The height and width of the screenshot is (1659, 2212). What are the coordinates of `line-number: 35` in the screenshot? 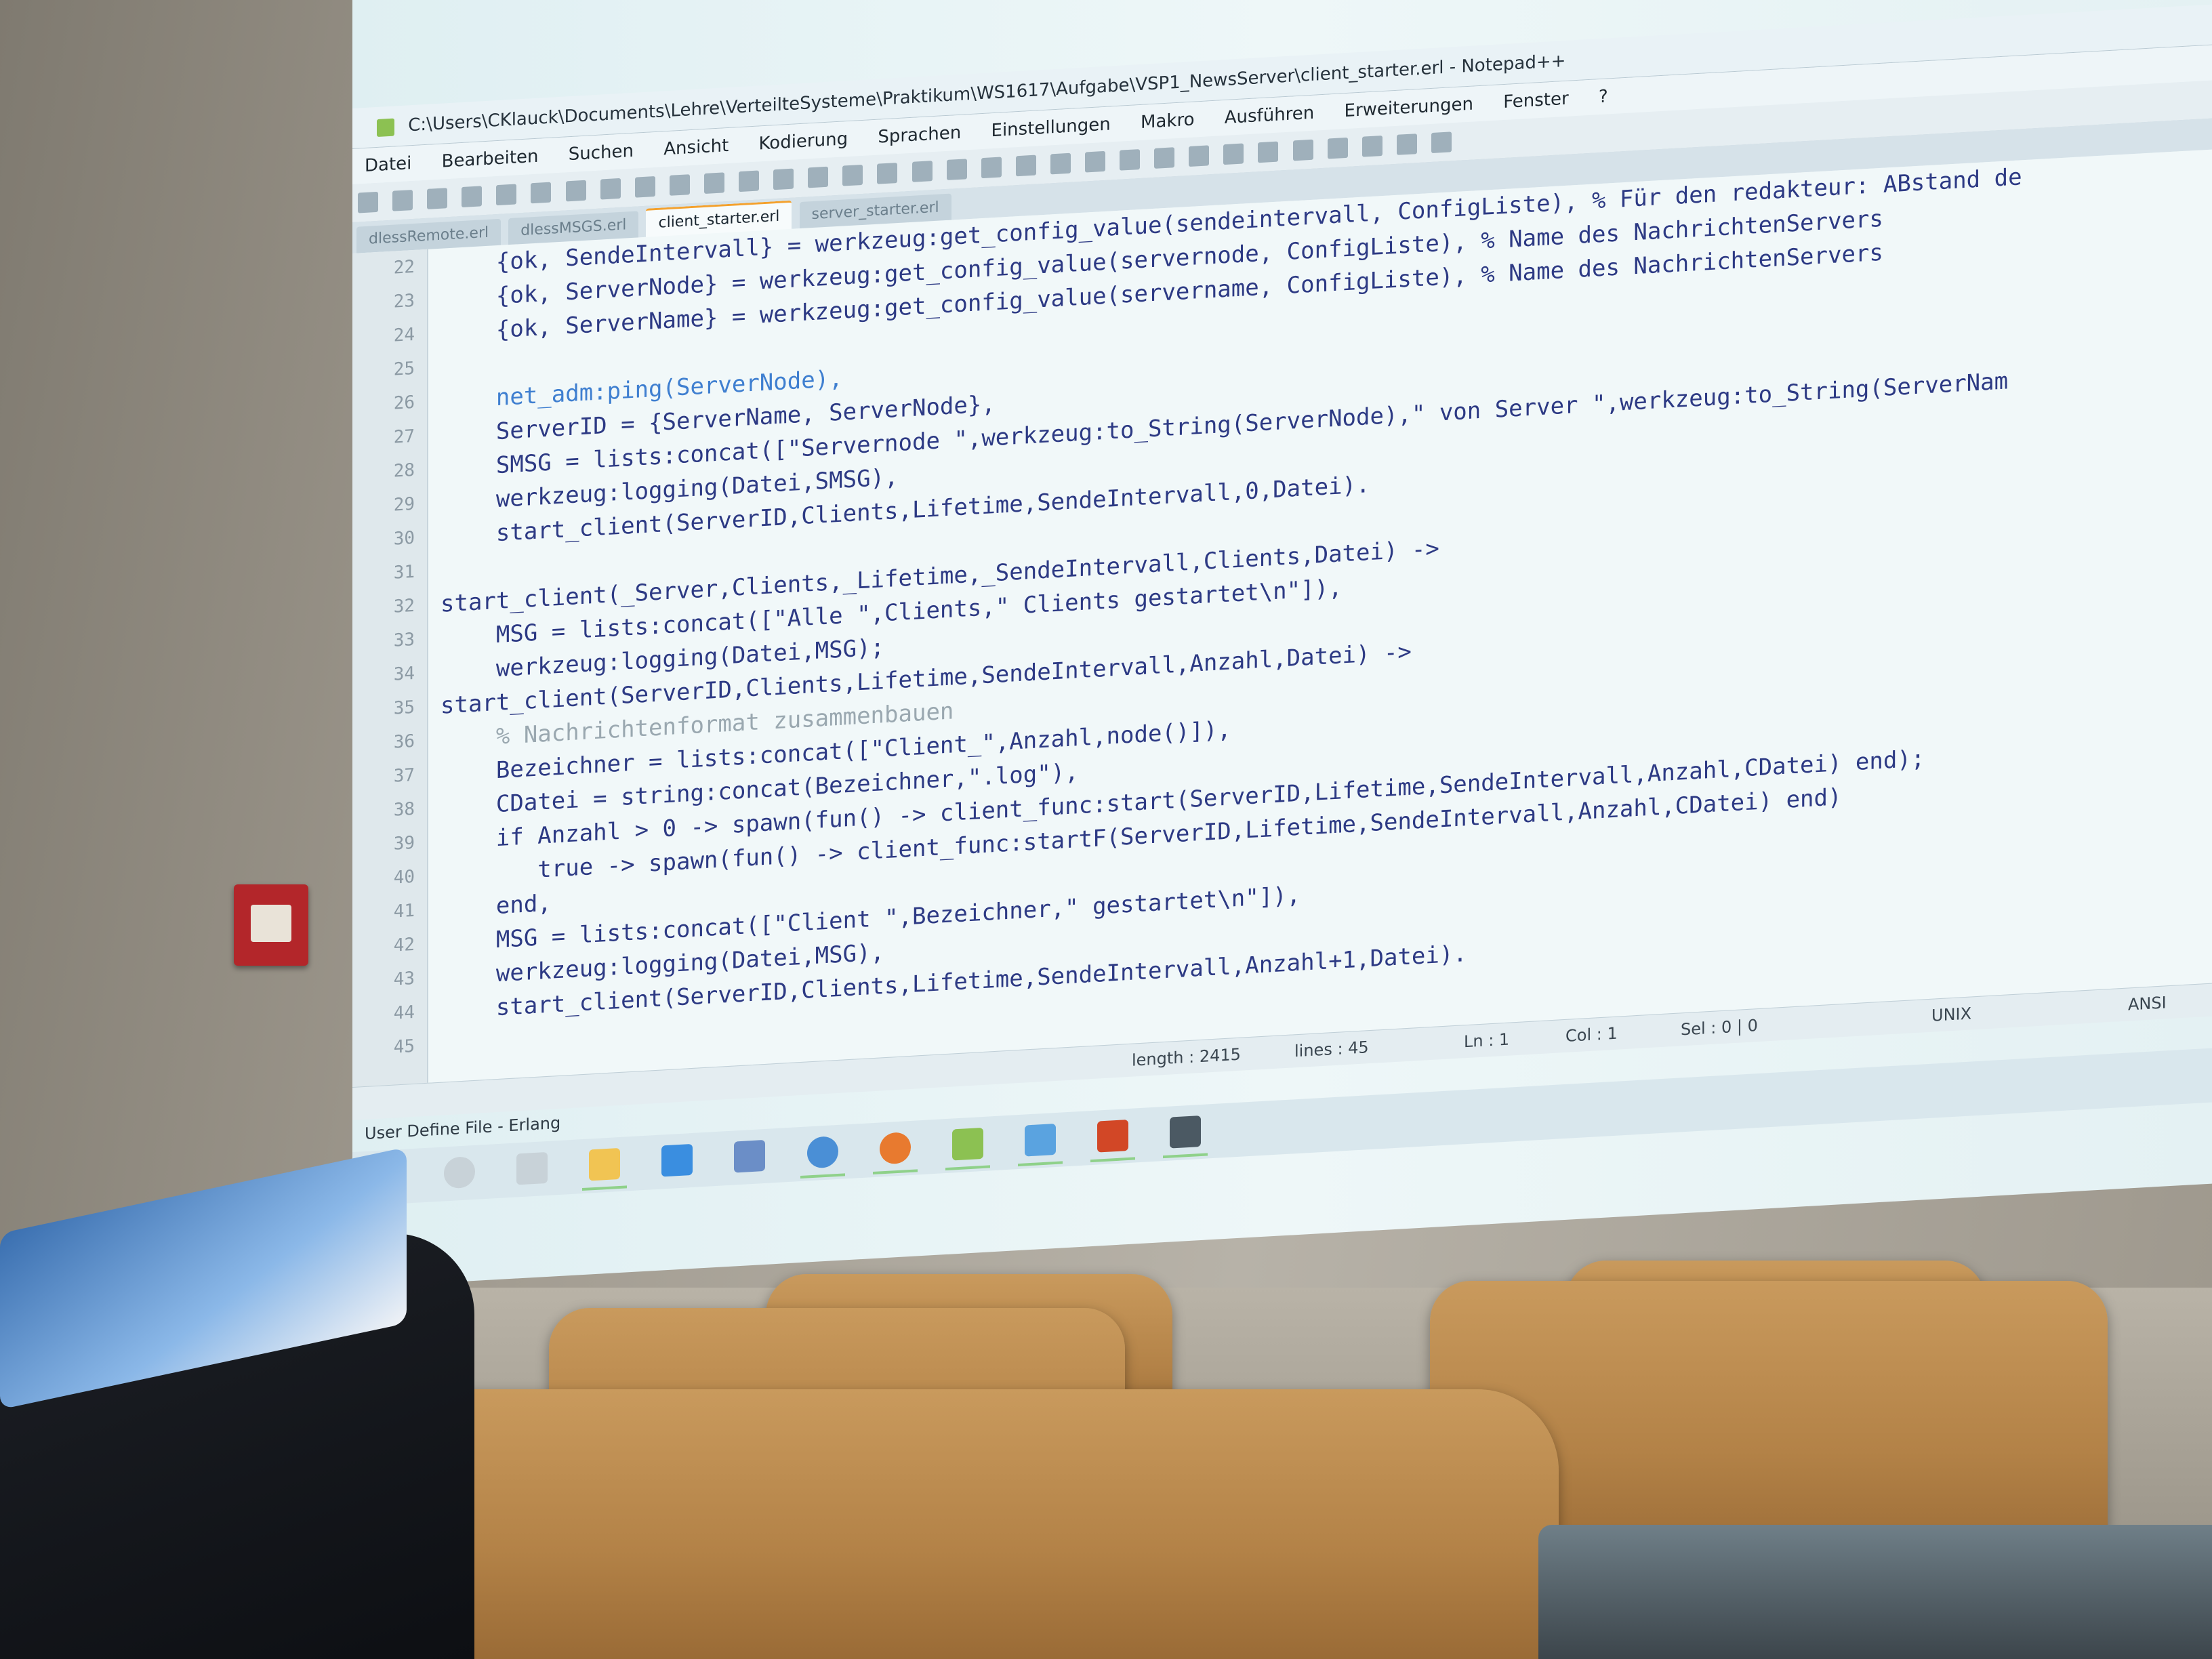 It's located at (404, 708).